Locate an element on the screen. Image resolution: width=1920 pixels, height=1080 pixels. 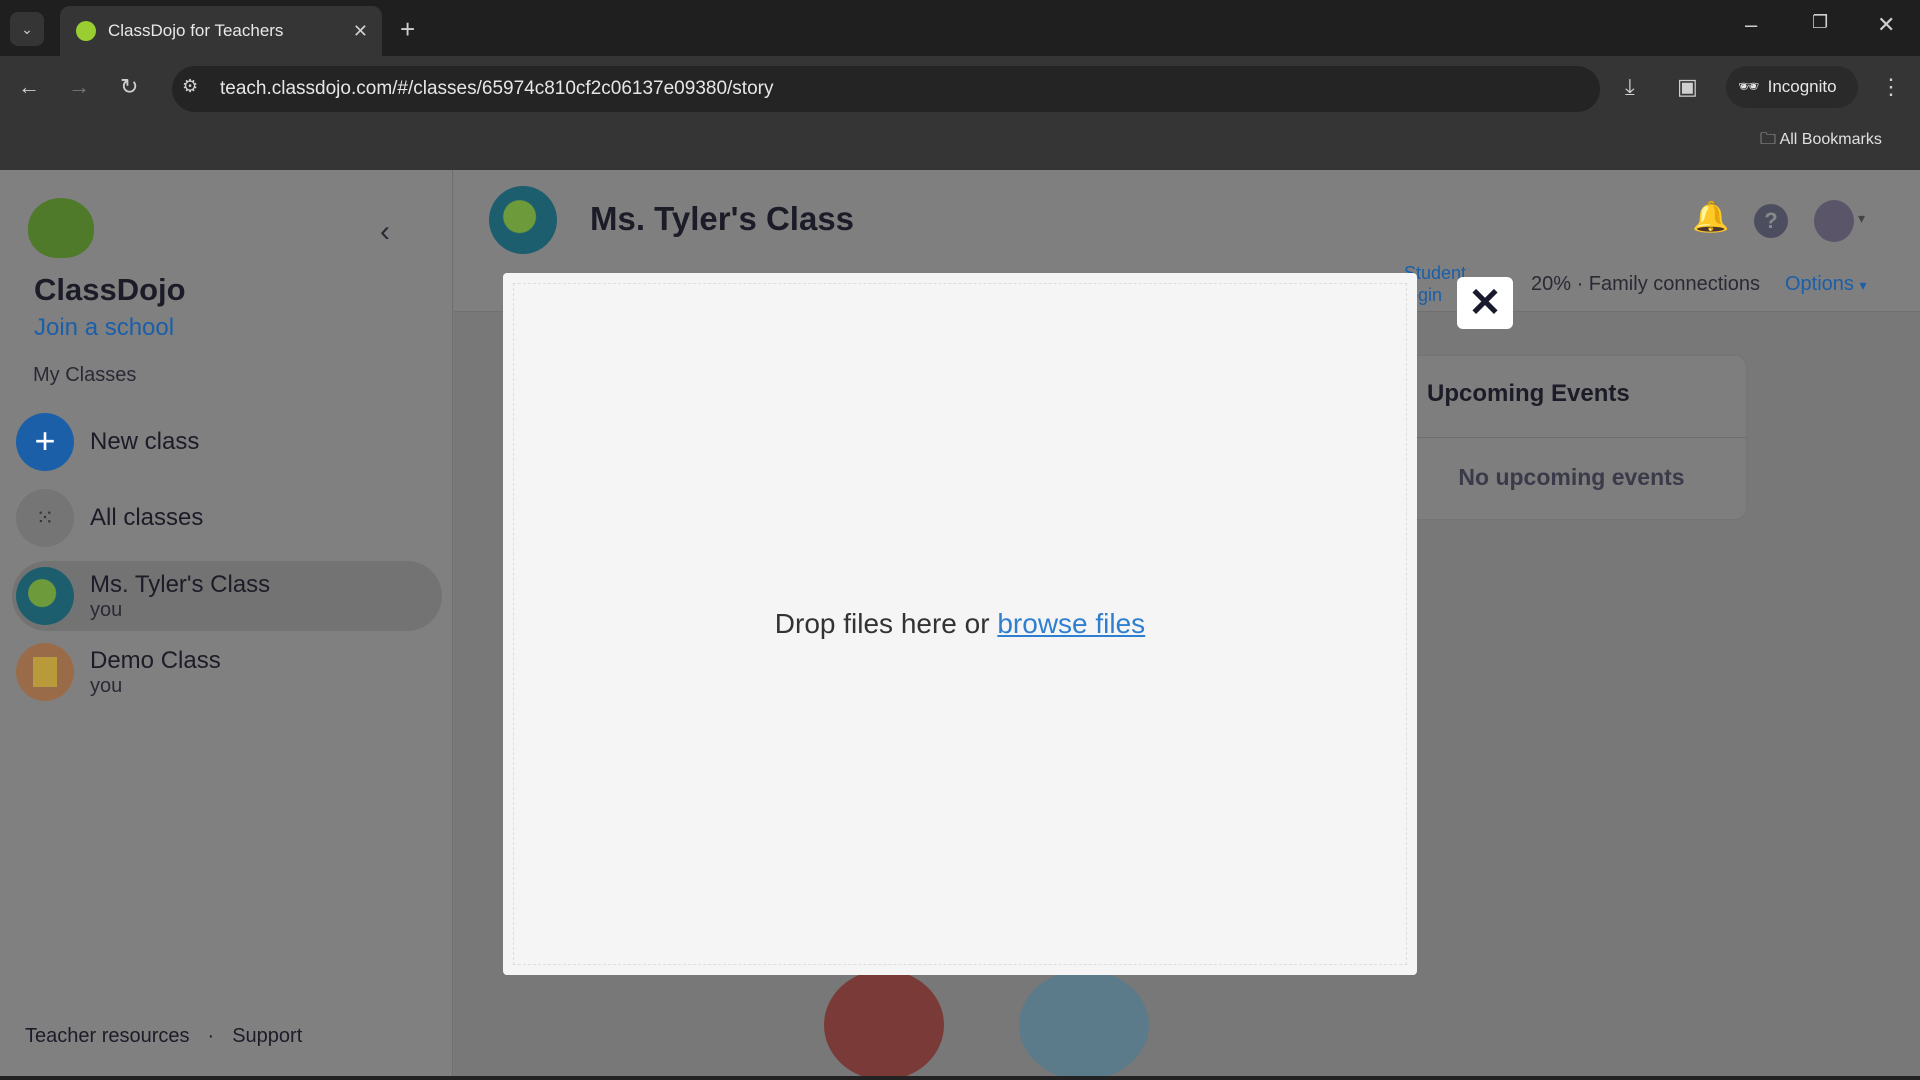
reload-icon: ↻ is located at coordinates (129, 87).